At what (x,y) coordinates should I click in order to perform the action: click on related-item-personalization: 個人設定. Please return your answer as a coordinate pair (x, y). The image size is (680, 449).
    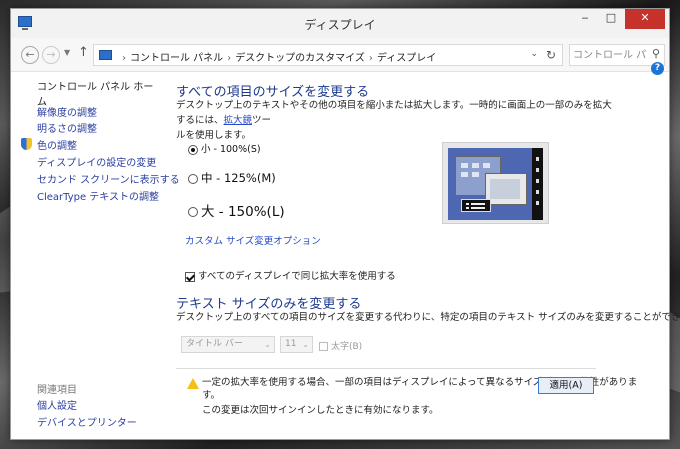
    Looking at the image, I should click on (57, 404).